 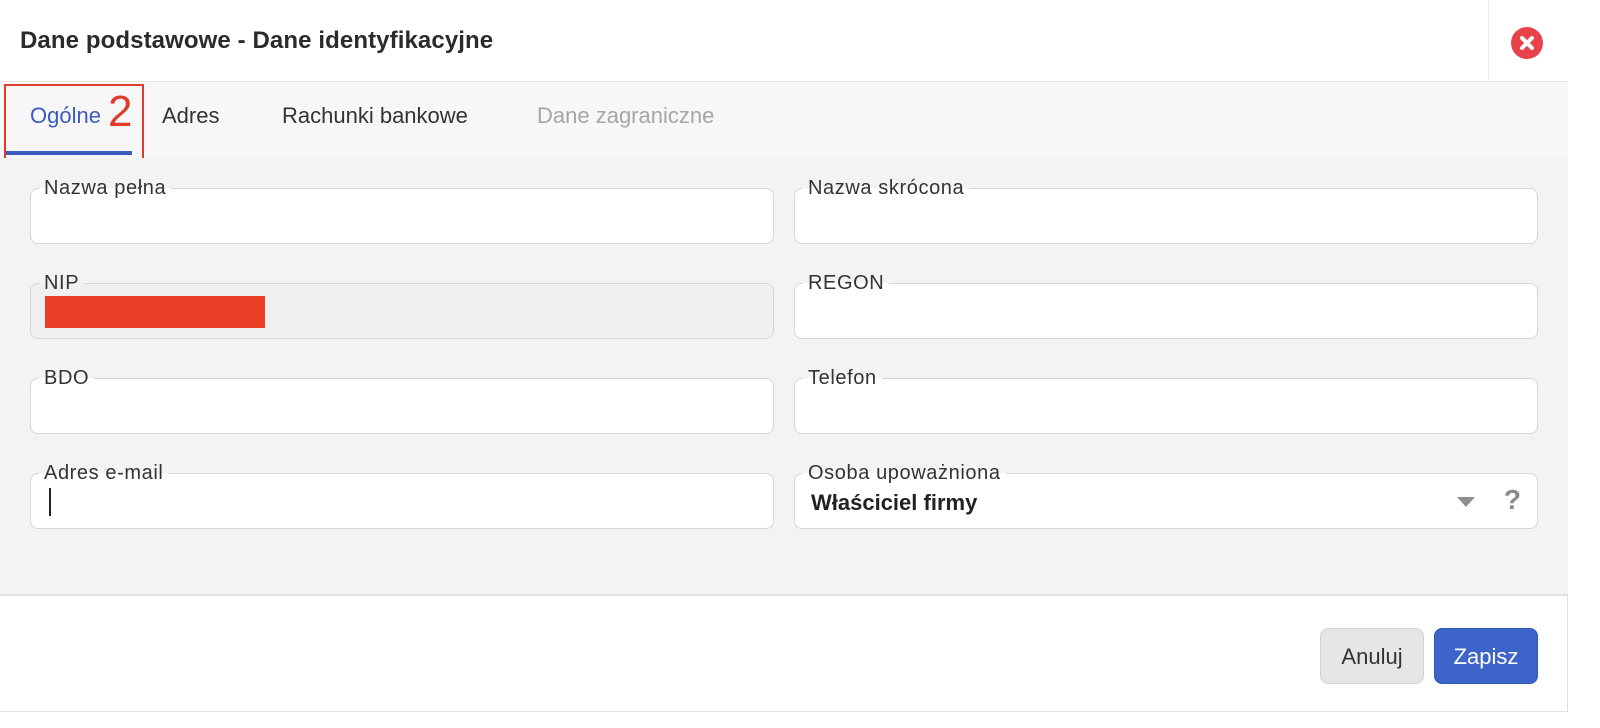 I want to click on nip-label: NIP, so click(x=62, y=283).